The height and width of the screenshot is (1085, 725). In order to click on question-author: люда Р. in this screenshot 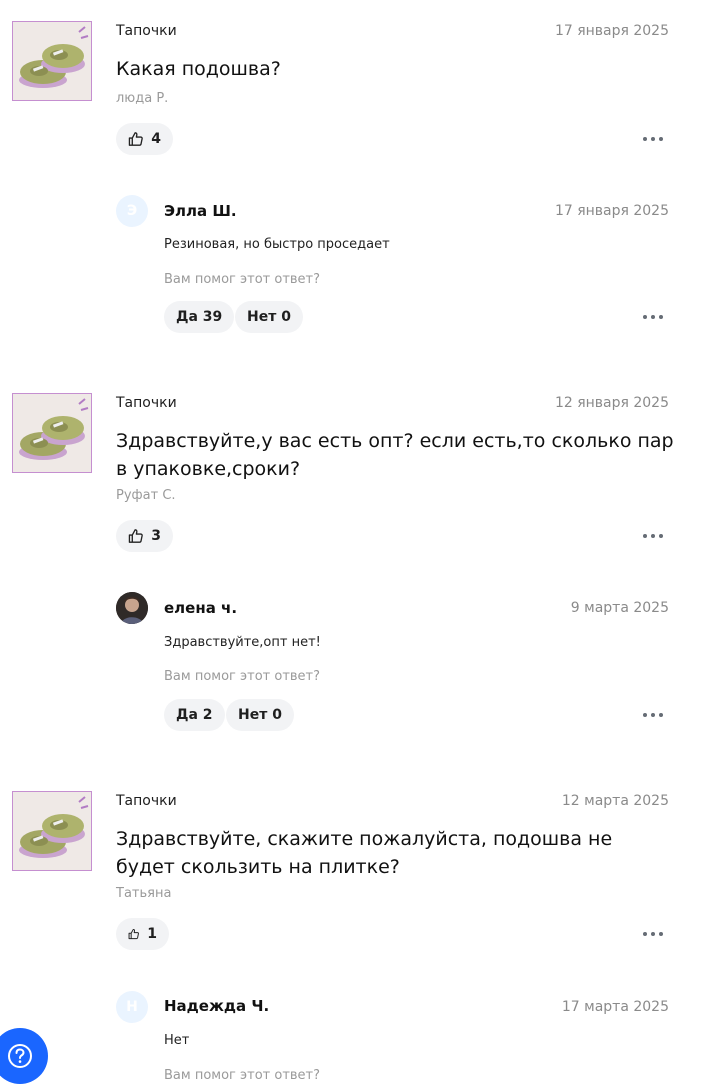, I will do `click(142, 98)`.